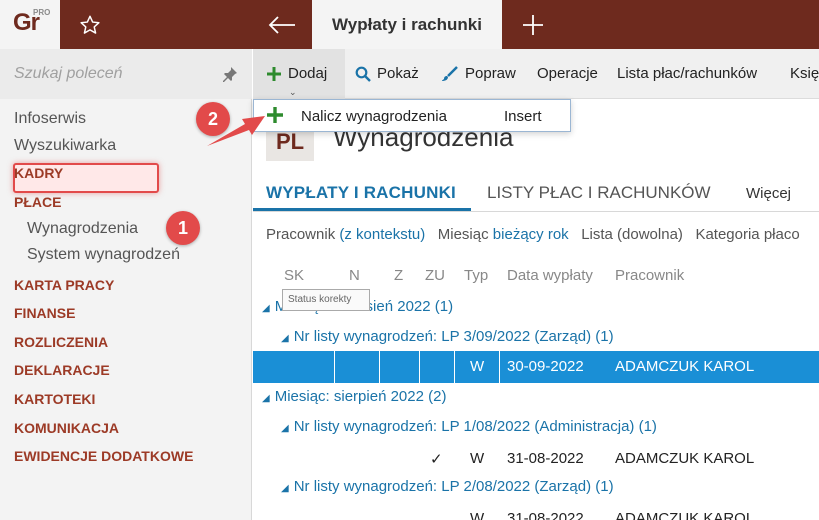  I want to click on chevron-down-icon: ⌄, so click(293, 92).